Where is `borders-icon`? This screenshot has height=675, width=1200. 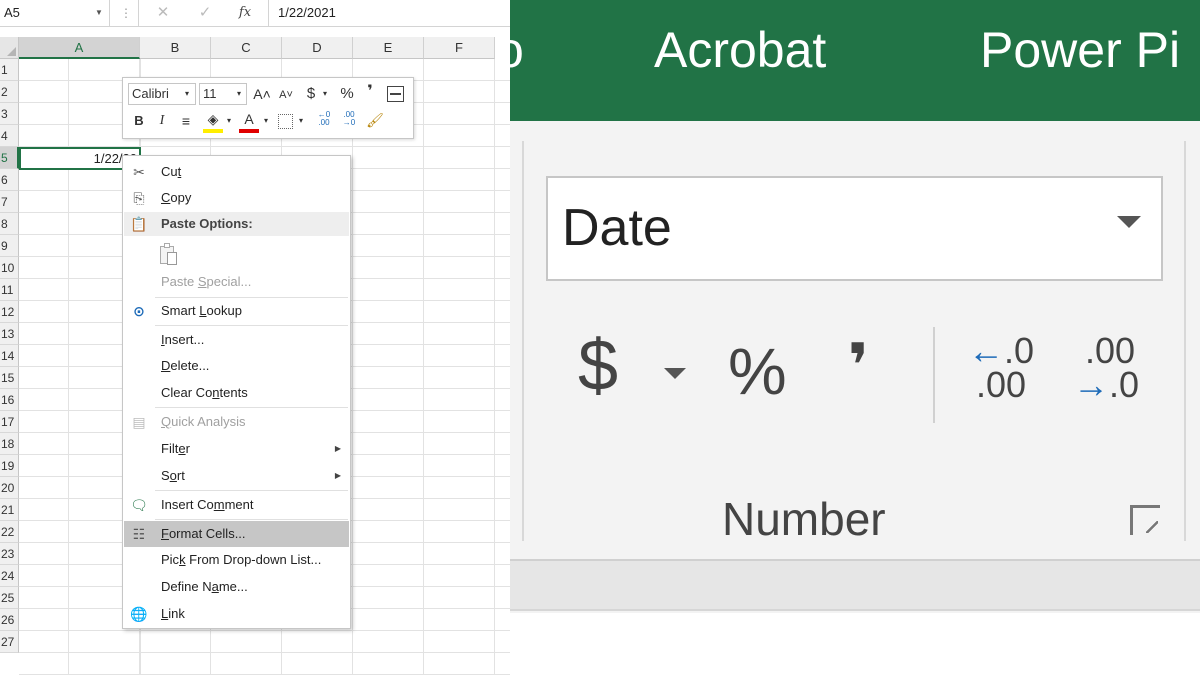 borders-icon is located at coordinates (285, 121).